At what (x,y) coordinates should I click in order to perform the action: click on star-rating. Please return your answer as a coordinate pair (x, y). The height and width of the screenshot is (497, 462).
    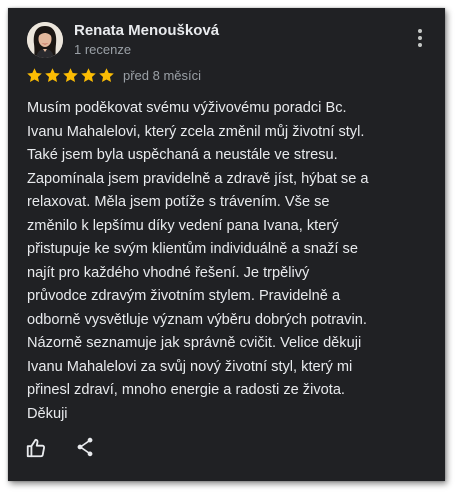
    Looking at the image, I should click on (70, 75).